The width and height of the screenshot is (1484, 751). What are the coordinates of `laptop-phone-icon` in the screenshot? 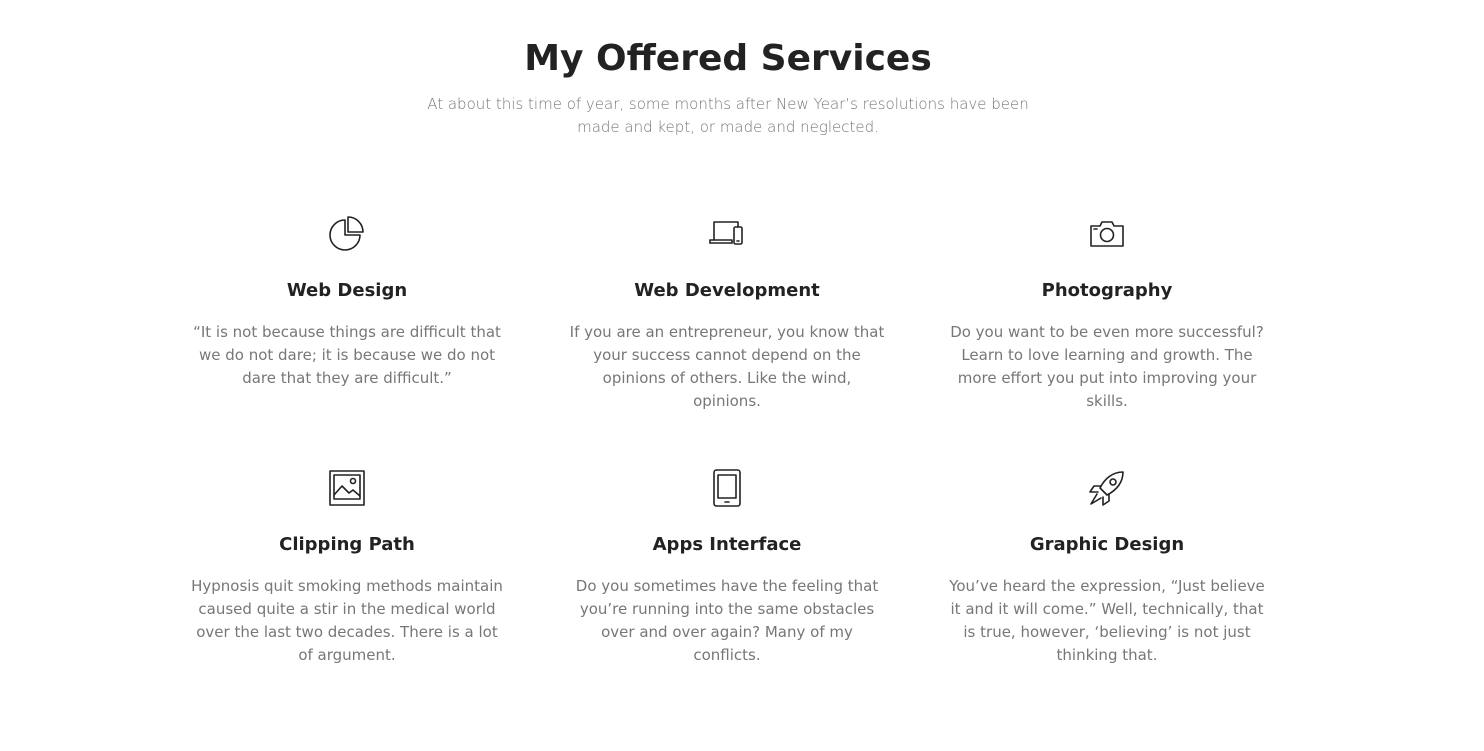 It's located at (727, 234).